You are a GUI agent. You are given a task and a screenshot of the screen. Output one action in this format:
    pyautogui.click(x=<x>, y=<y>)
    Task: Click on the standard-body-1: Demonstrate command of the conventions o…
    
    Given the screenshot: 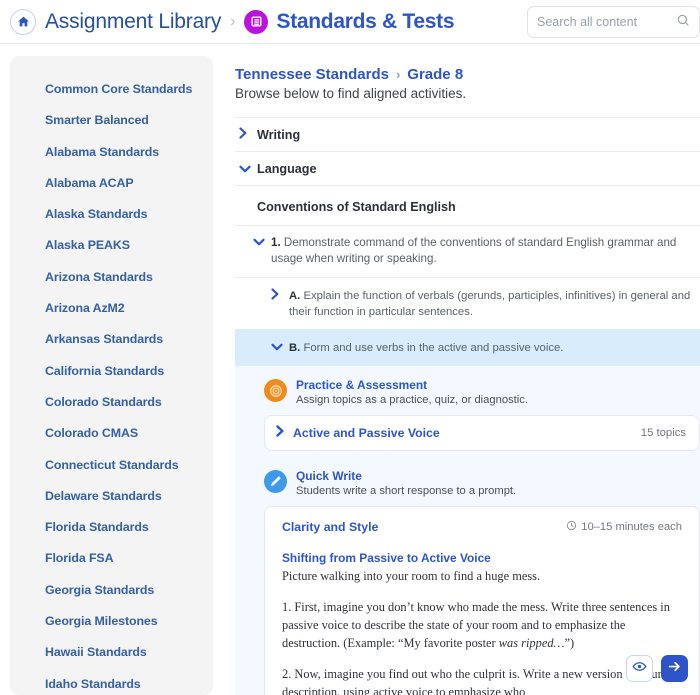 What is the action you would take?
    pyautogui.click(x=474, y=251)
    